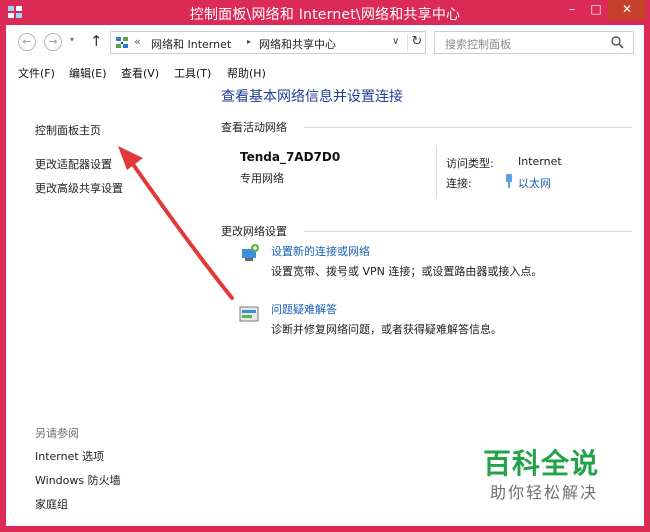  Describe the element at coordinates (73, 164) in the screenshot. I see `link-change-adapter-settings: 更改适配器设置` at that location.